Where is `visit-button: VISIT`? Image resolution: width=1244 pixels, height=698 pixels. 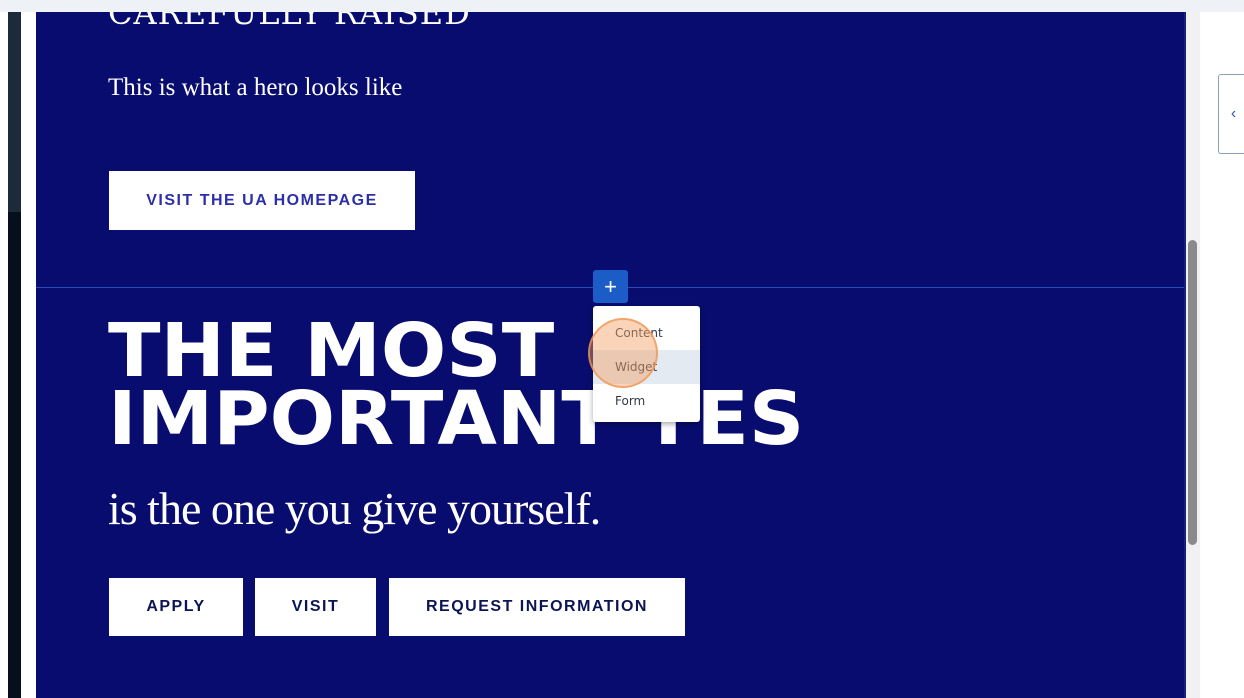
visit-button: VISIT is located at coordinates (315, 607).